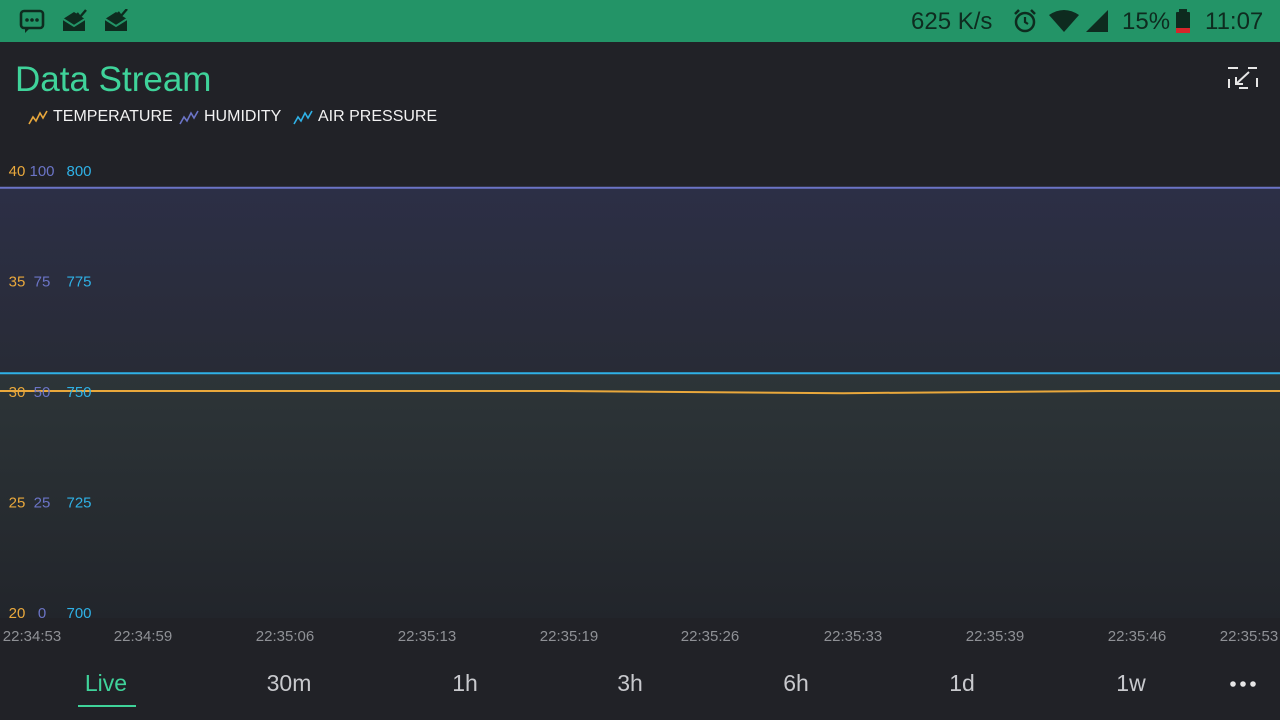 This screenshot has height=720, width=1280. I want to click on page-title: Data Stream, so click(113, 79).